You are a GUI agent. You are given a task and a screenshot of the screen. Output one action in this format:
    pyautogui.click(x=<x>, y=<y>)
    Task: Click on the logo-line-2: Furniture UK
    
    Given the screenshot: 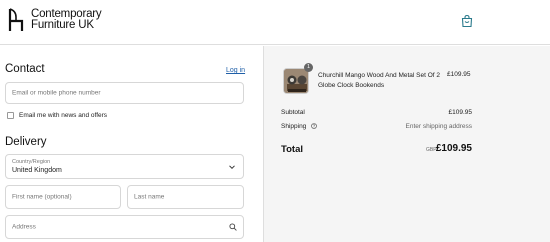 What is the action you would take?
    pyautogui.click(x=62, y=25)
    